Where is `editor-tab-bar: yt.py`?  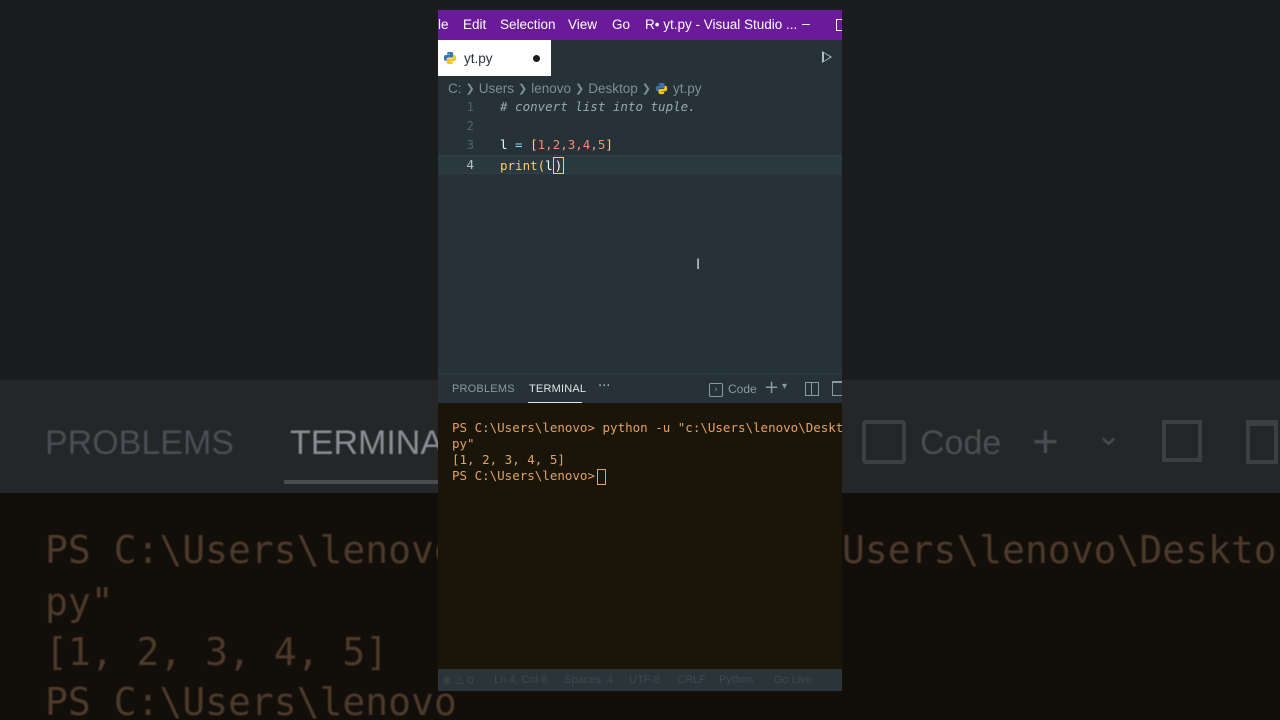 editor-tab-bar: yt.py is located at coordinates (640, 58).